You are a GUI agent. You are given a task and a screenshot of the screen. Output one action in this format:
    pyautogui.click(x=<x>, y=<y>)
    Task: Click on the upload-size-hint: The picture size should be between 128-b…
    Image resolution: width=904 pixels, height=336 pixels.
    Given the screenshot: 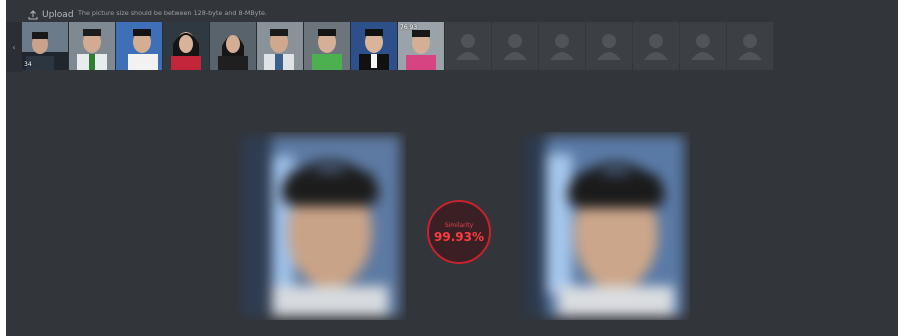 What is the action you would take?
    pyautogui.click(x=172, y=13)
    